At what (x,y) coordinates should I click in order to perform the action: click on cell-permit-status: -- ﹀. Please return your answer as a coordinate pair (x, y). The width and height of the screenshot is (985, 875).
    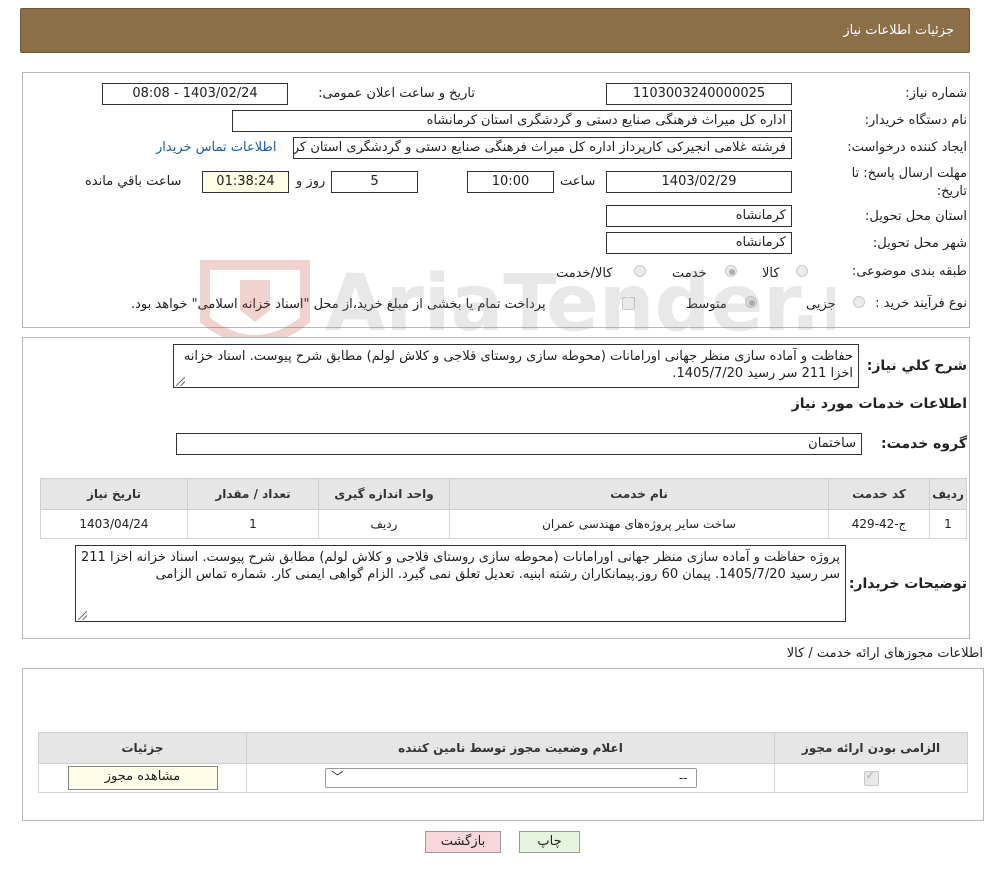
    Looking at the image, I should click on (510, 778).